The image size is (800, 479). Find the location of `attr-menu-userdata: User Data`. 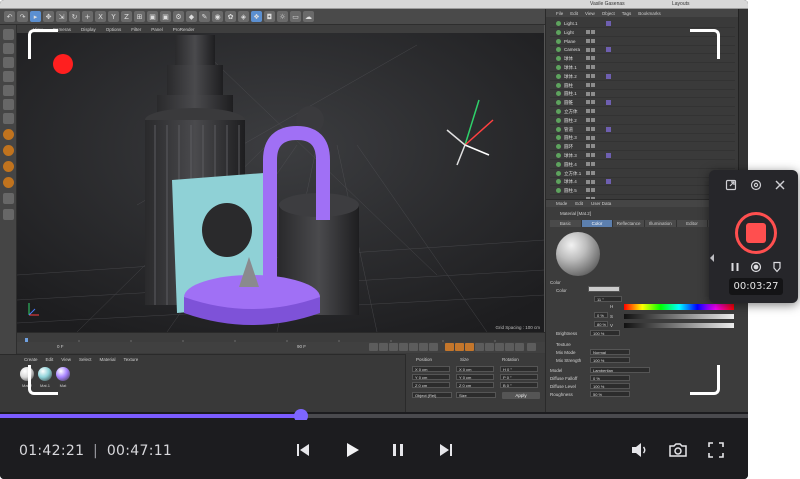

attr-menu-userdata: User Data is located at coordinates (601, 203).